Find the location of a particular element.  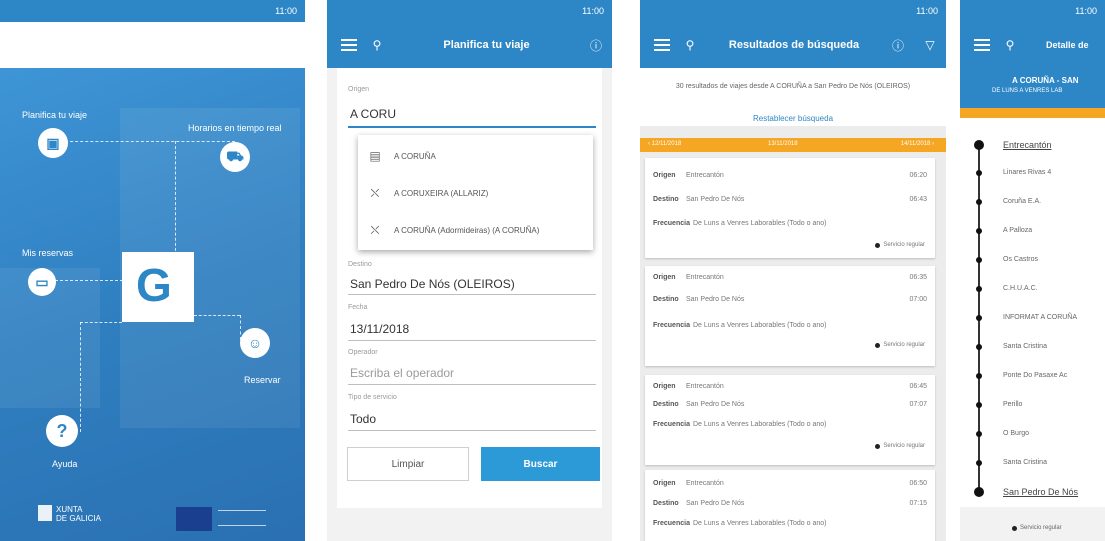

suggestion-item: ⛌ A CORUÑA (Adormideiras) (A CORUÑA) is located at coordinates (454, 230).